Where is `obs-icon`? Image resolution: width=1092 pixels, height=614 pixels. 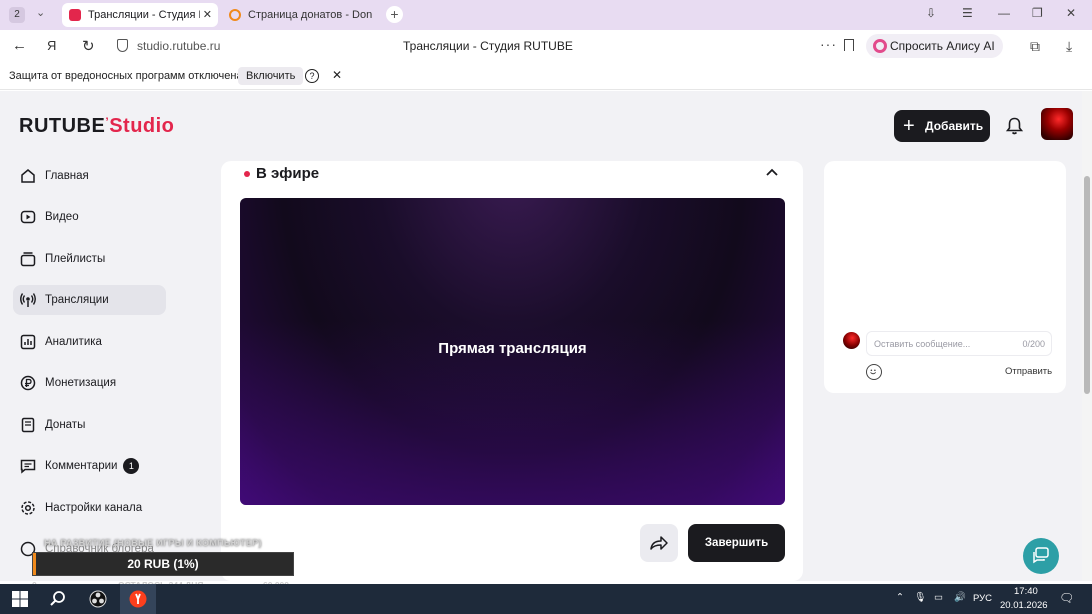
obs-icon is located at coordinates (98, 599).